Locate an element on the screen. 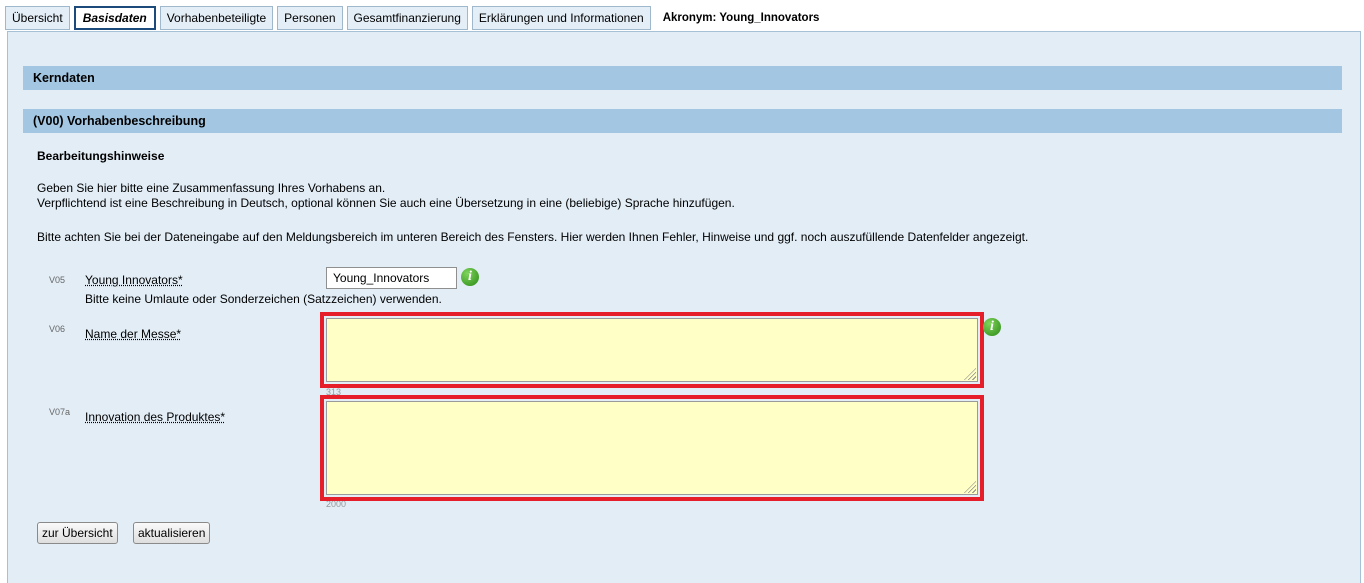 This screenshot has width=1364, height=583. tab-erklaerungen: Erklärungen und Informationen is located at coordinates (561, 18).